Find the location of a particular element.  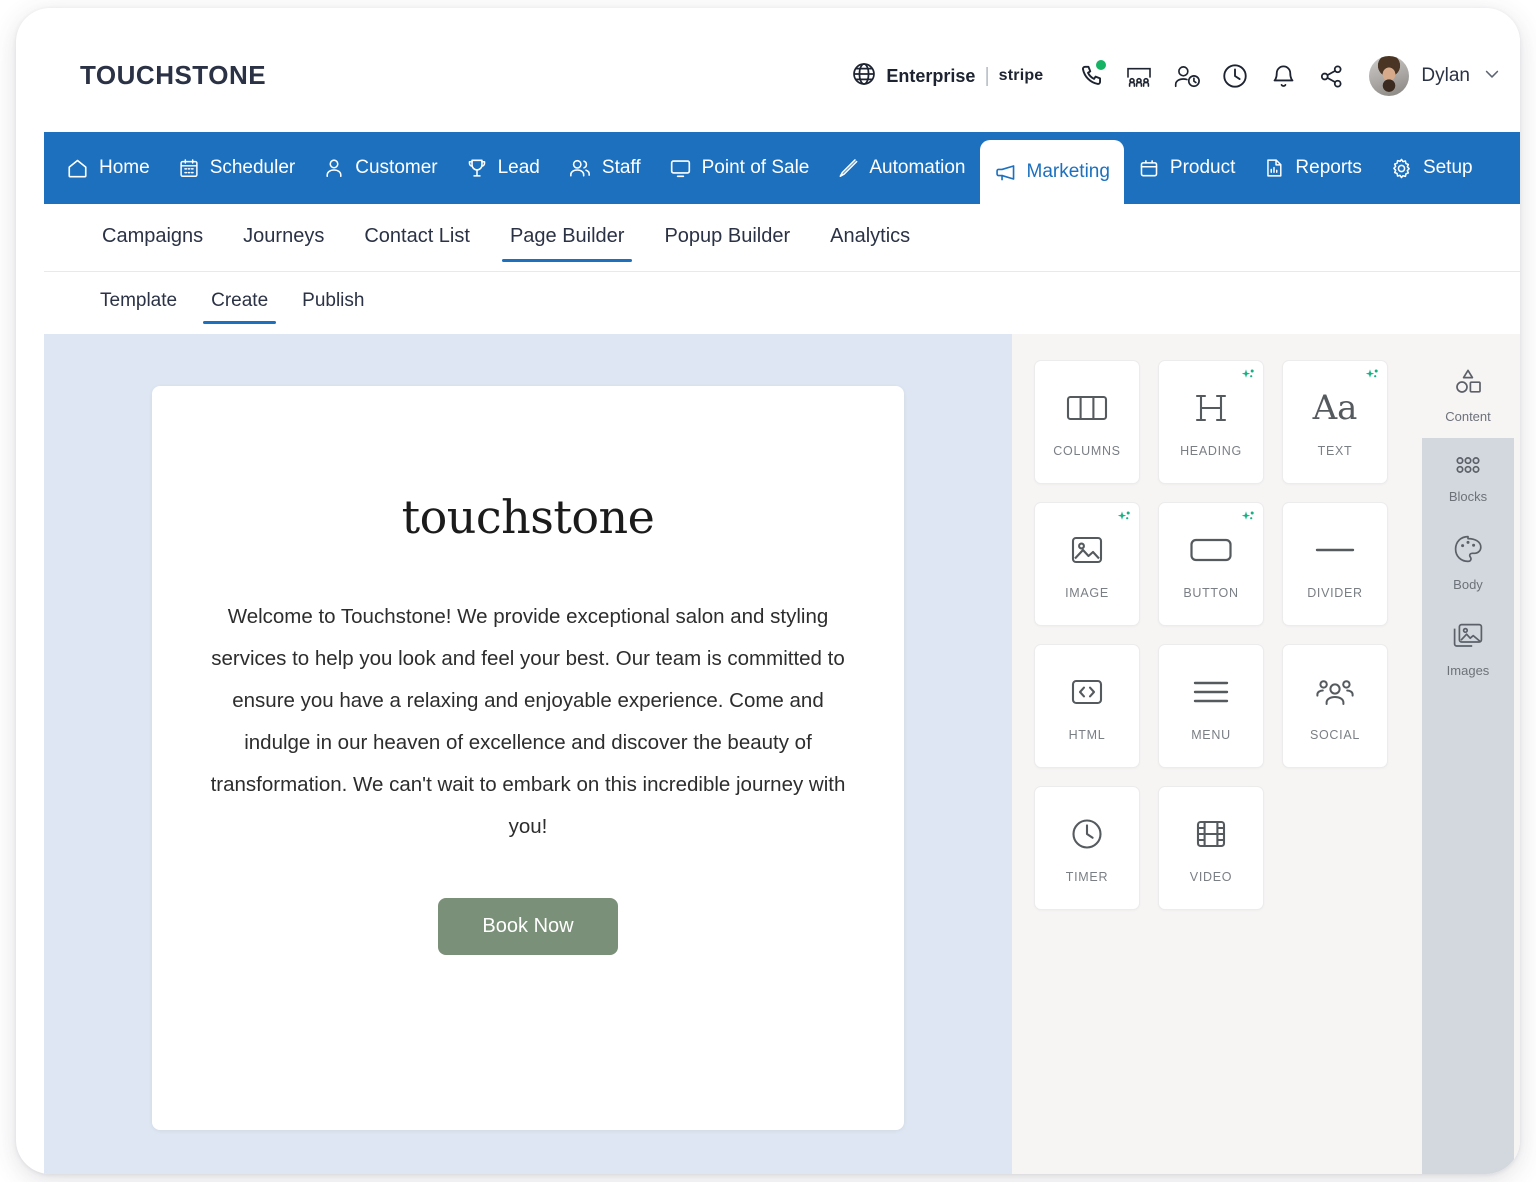

nav-label: Lead is located at coordinates (518, 167).